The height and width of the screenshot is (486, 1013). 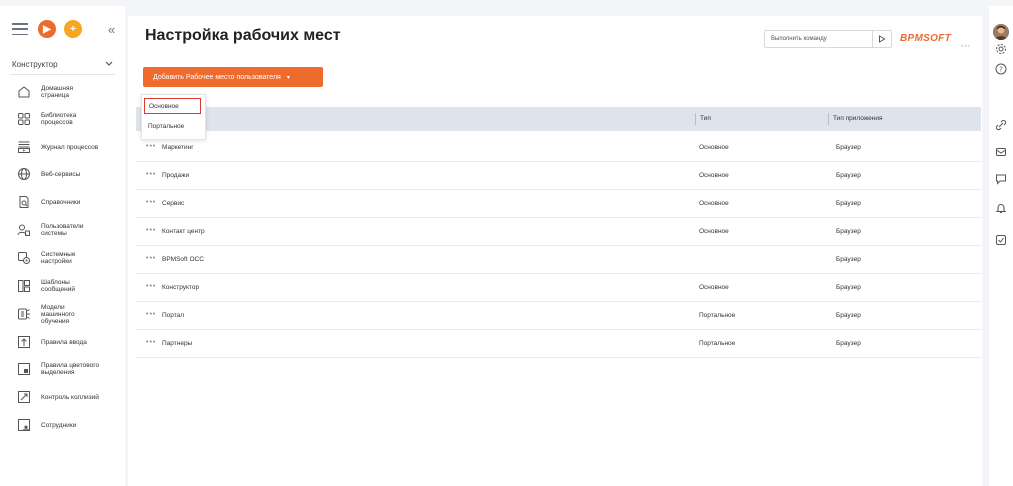 I want to click on sidebar-item-label: Правила цветового выделения, so click(x=70, y=369).